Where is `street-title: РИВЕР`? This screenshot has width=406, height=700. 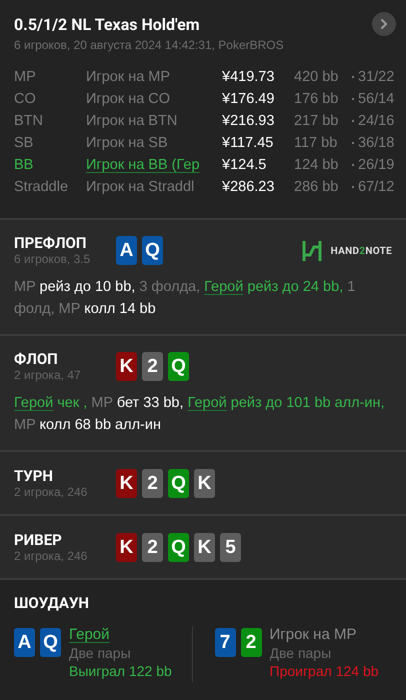
street-title: РИВЕР is located at coordinates (38, 540).